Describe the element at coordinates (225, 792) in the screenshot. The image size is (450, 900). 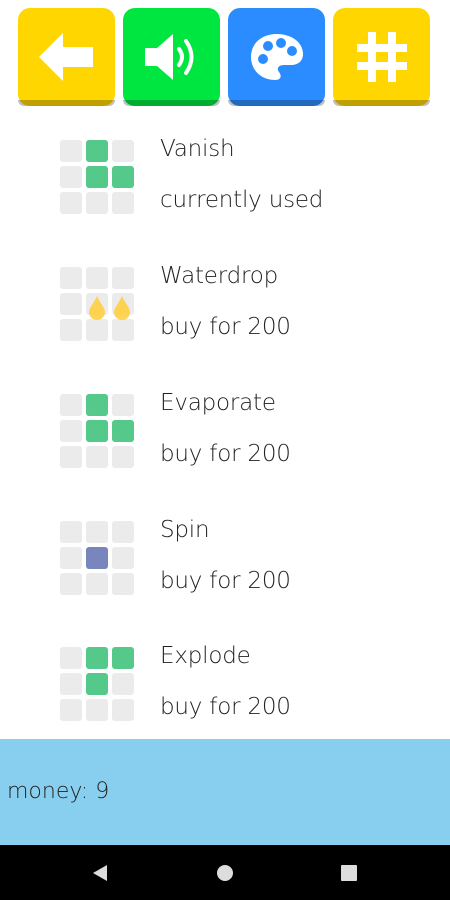
I see `money-panel: money: 9` at that location.